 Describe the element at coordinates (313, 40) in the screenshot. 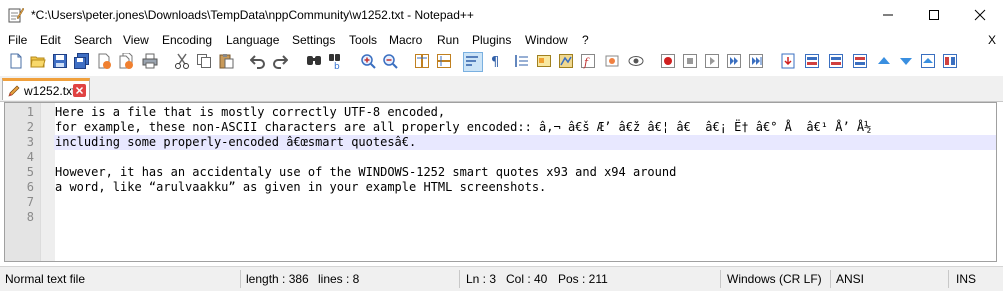

I see `menu-settings: Settings` at that location.